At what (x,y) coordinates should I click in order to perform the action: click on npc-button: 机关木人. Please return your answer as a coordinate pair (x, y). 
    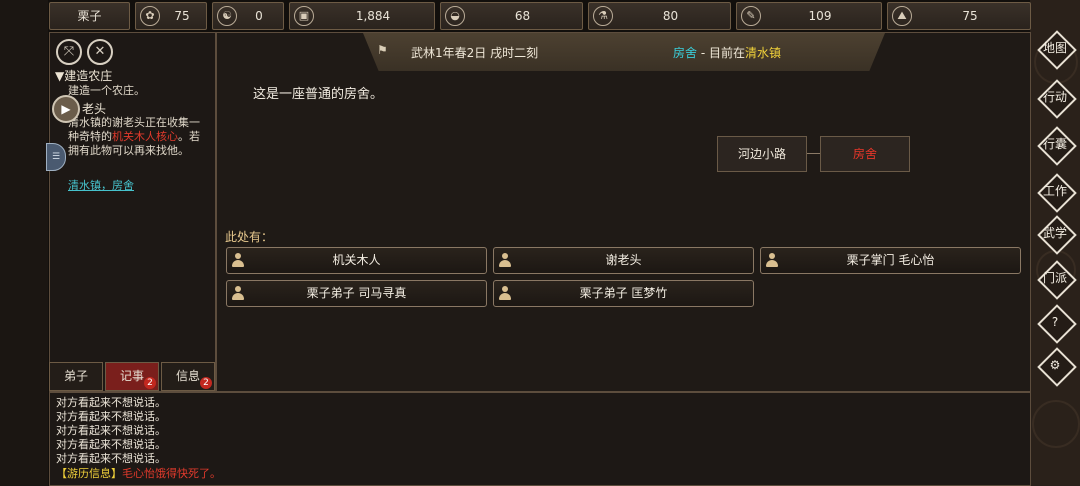
    Looking at the image, I should click on (356, 260).